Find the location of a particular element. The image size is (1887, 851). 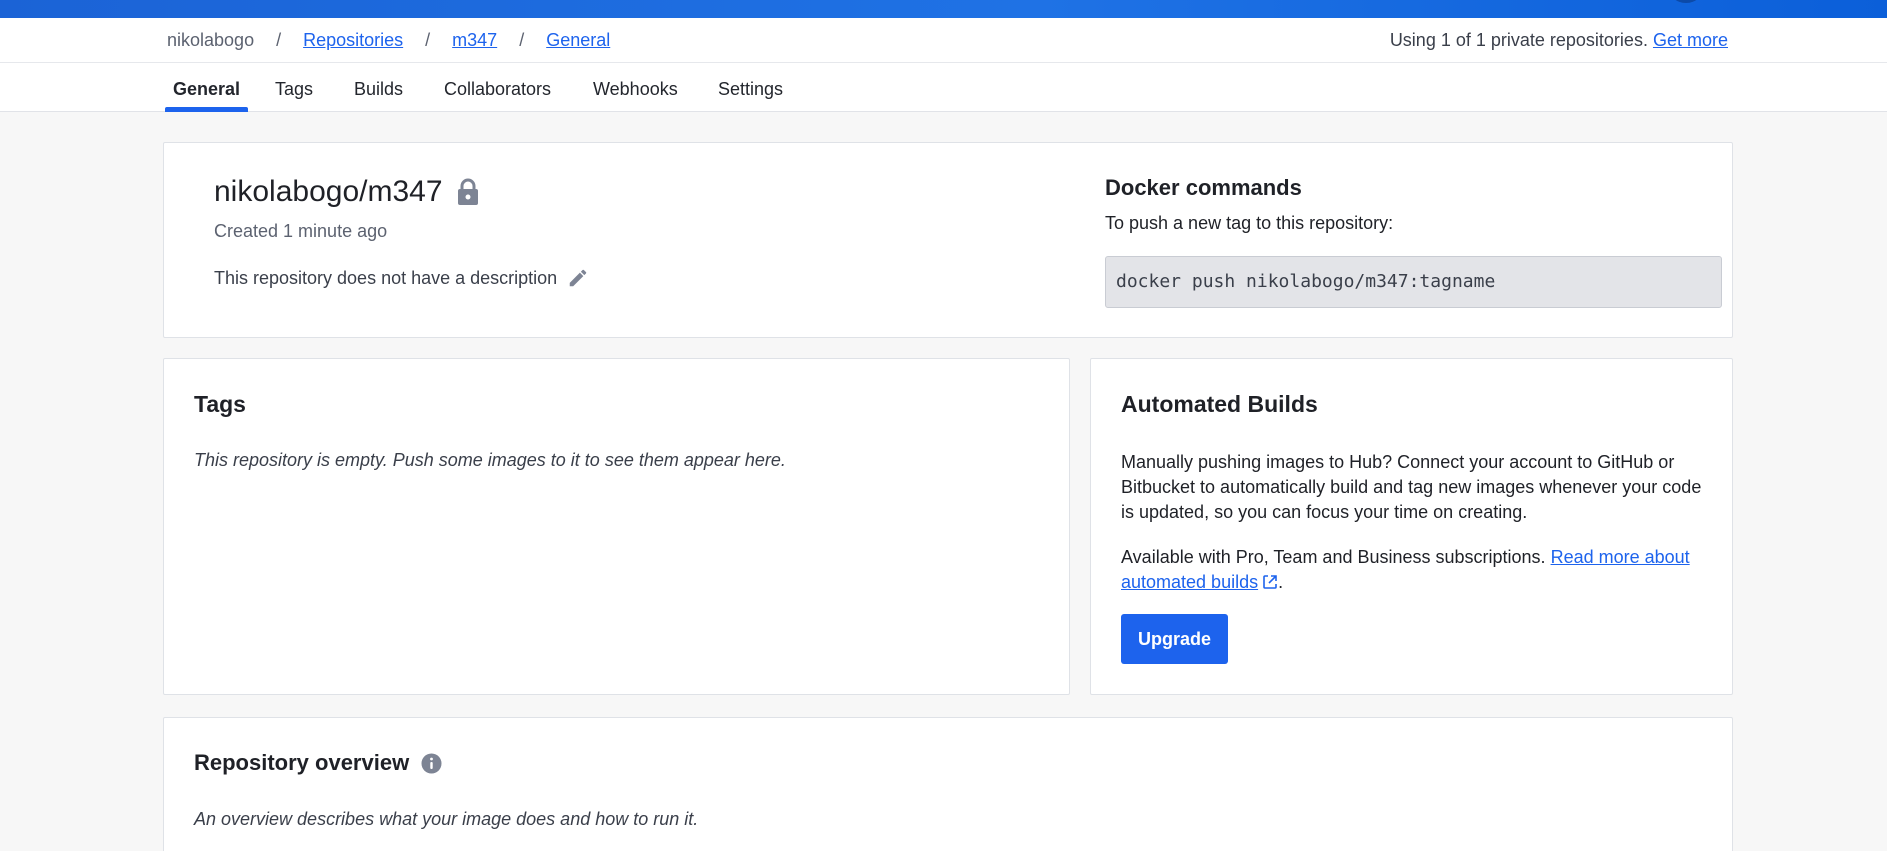

tab-general: General is located at coordinates (206, 87).